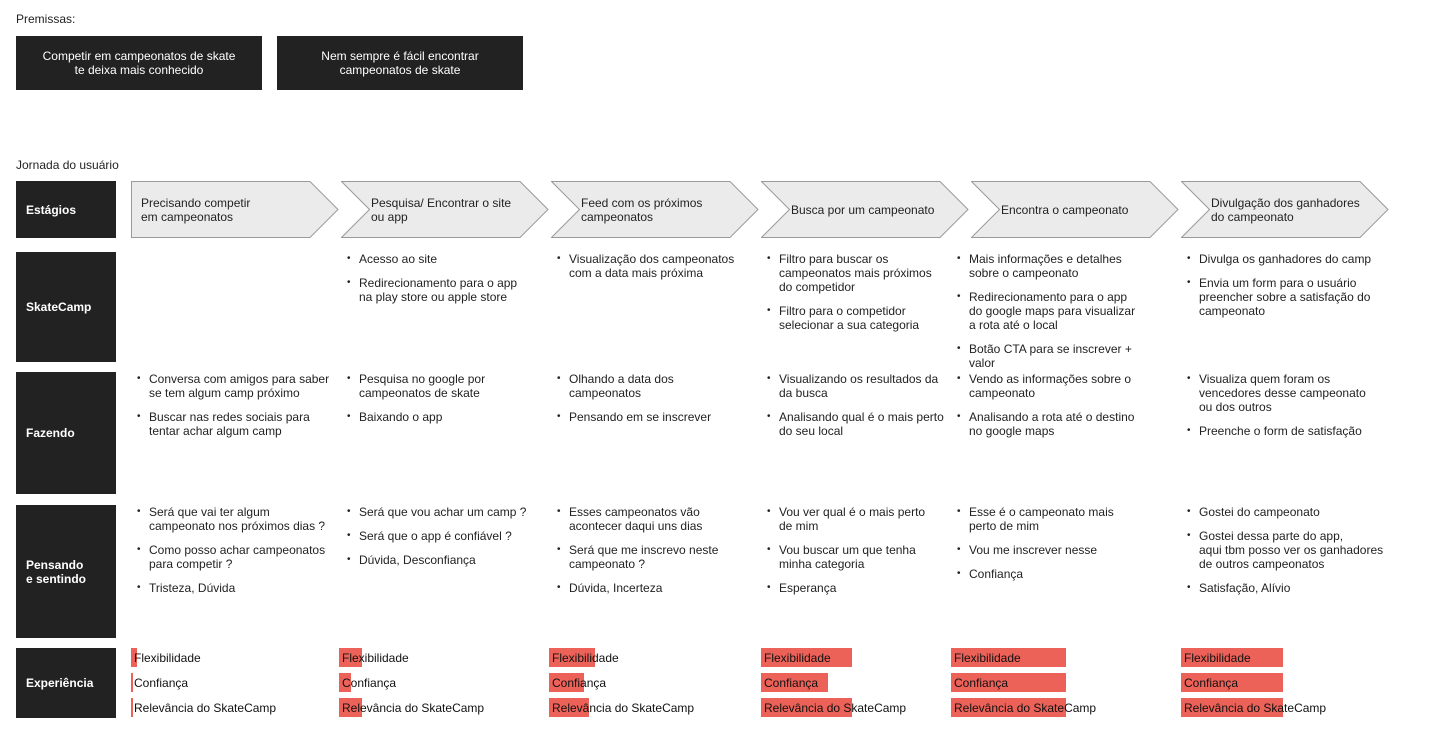 The image size is (1436, 736). I want to click on pensando-item: Confiança, so click(1057, 574).